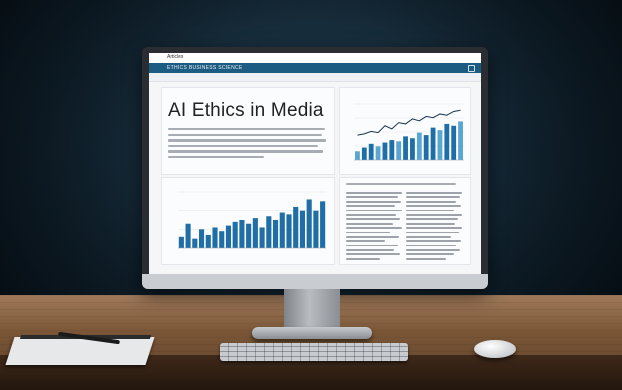 The width and height of the screenshot is (622, 390). What do you see at coordinates (312, 333) in the screenshot?
I see `monitor-base` at bounding box center [312, 333].